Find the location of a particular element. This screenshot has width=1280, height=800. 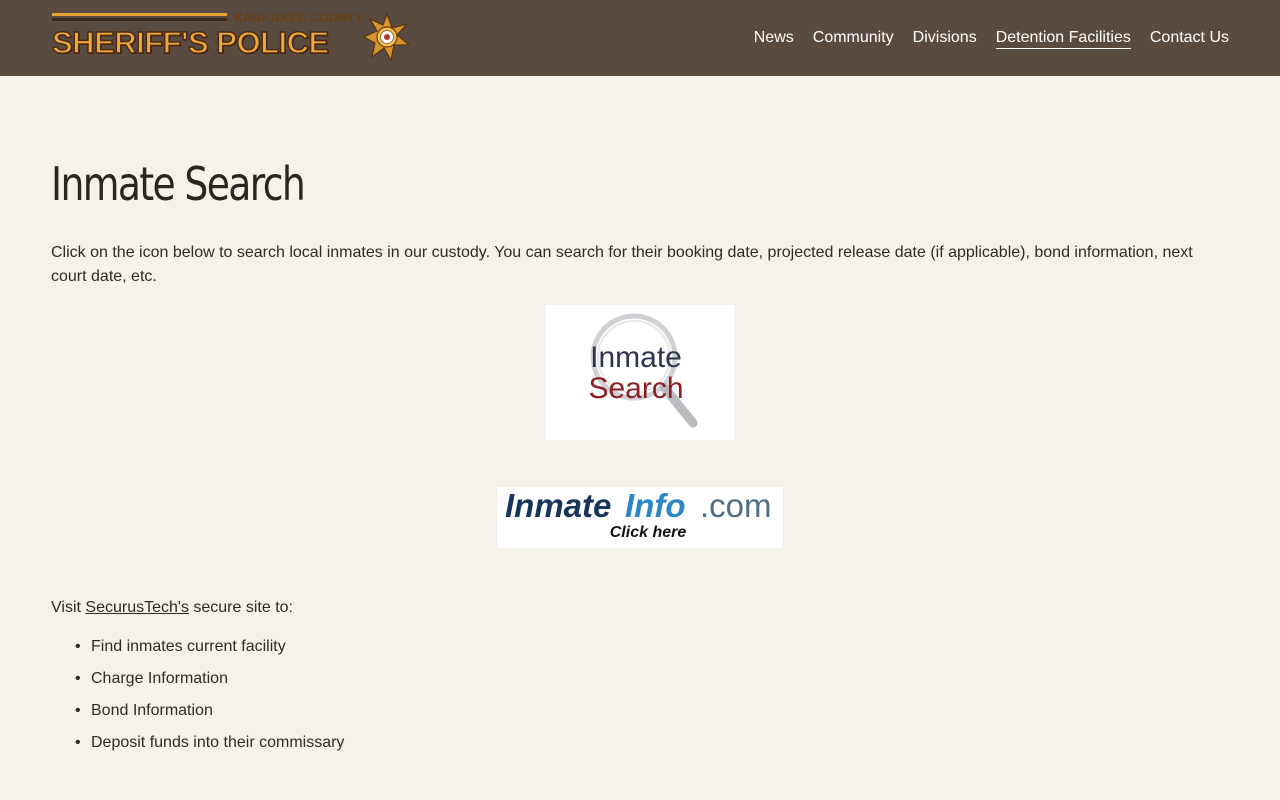

banner-word-inmate: Inmate is located at coordinates (558, 505).